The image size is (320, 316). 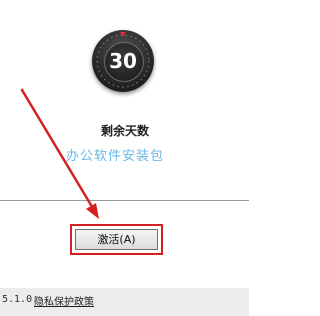 I want to click on countdown-dial: 30, so click(x=123, y=61).